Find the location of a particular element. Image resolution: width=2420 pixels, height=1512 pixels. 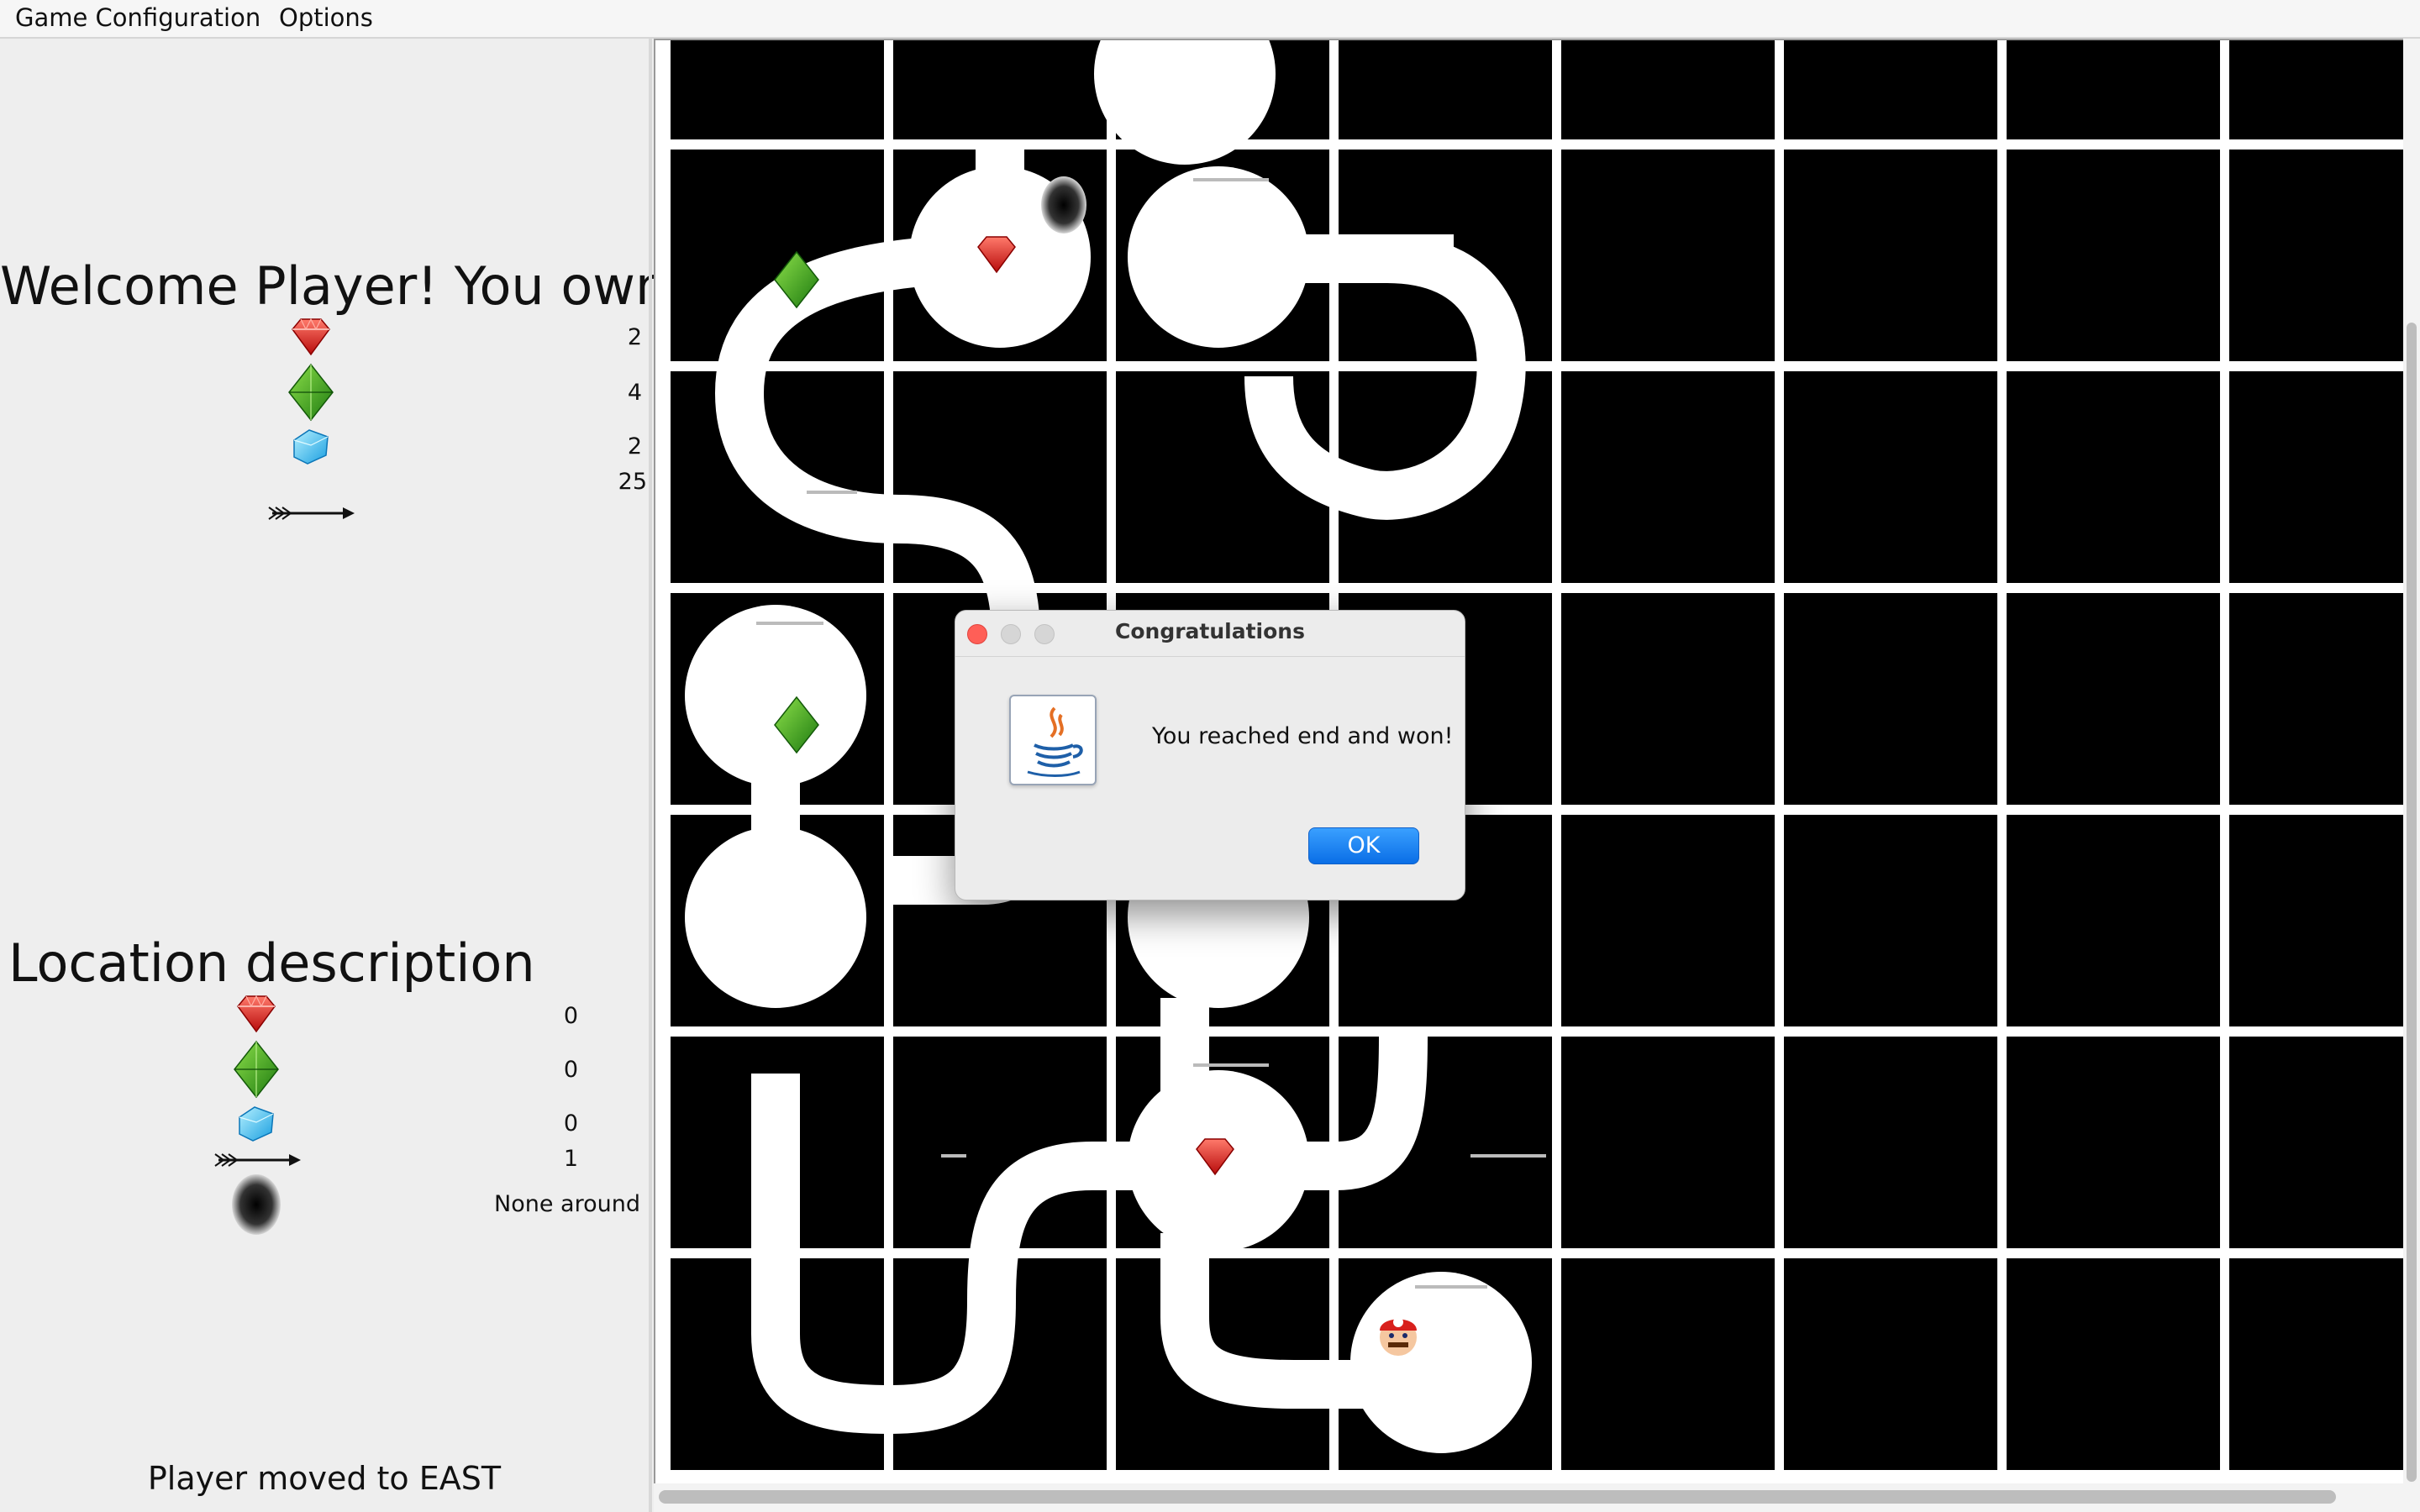

menu-bar: Game Configuration Options is located at coordinates (1210, 19).